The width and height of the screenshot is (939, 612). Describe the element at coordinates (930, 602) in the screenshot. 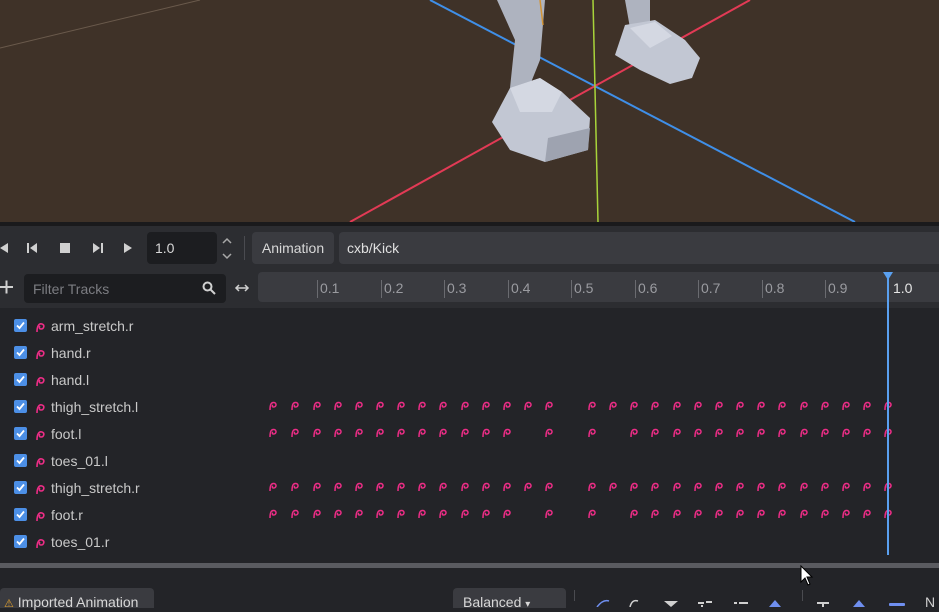

I see `more-label: N` at that location.